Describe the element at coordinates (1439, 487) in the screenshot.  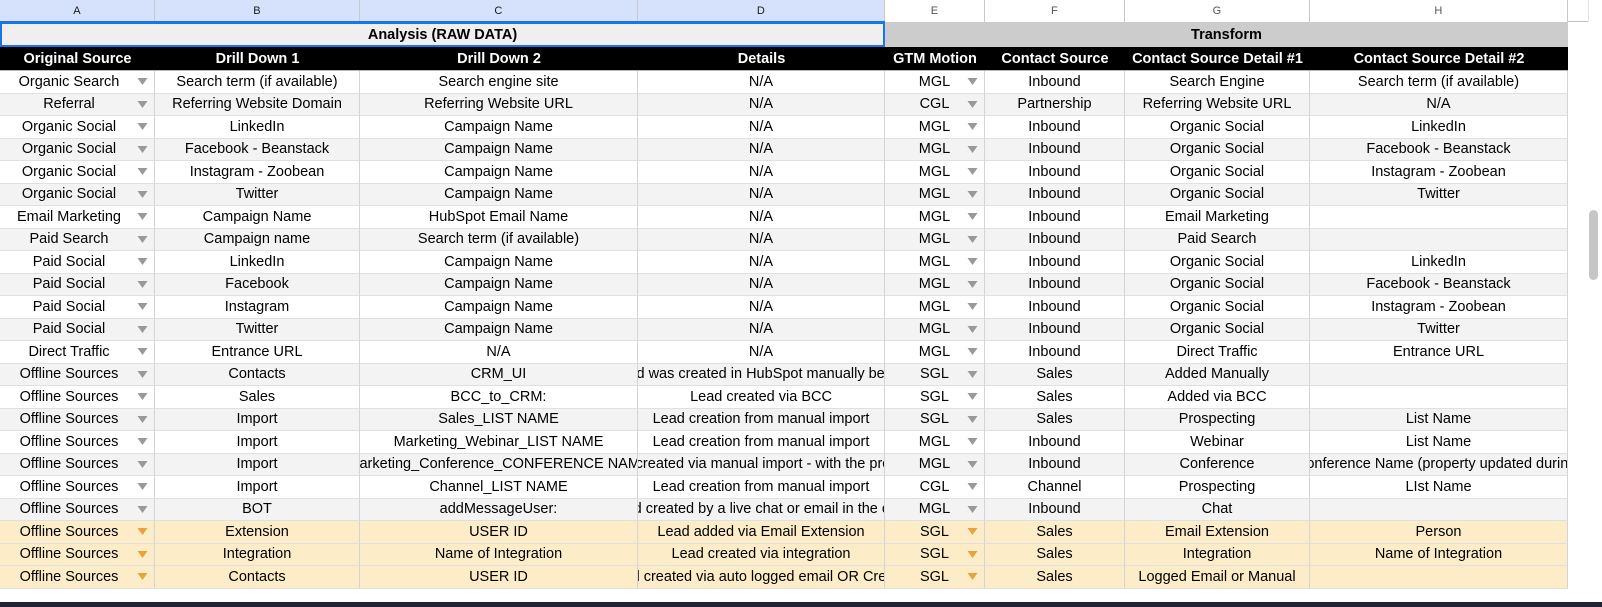
I see `cell-contact-source-detail-2: LIst Name` at that location.